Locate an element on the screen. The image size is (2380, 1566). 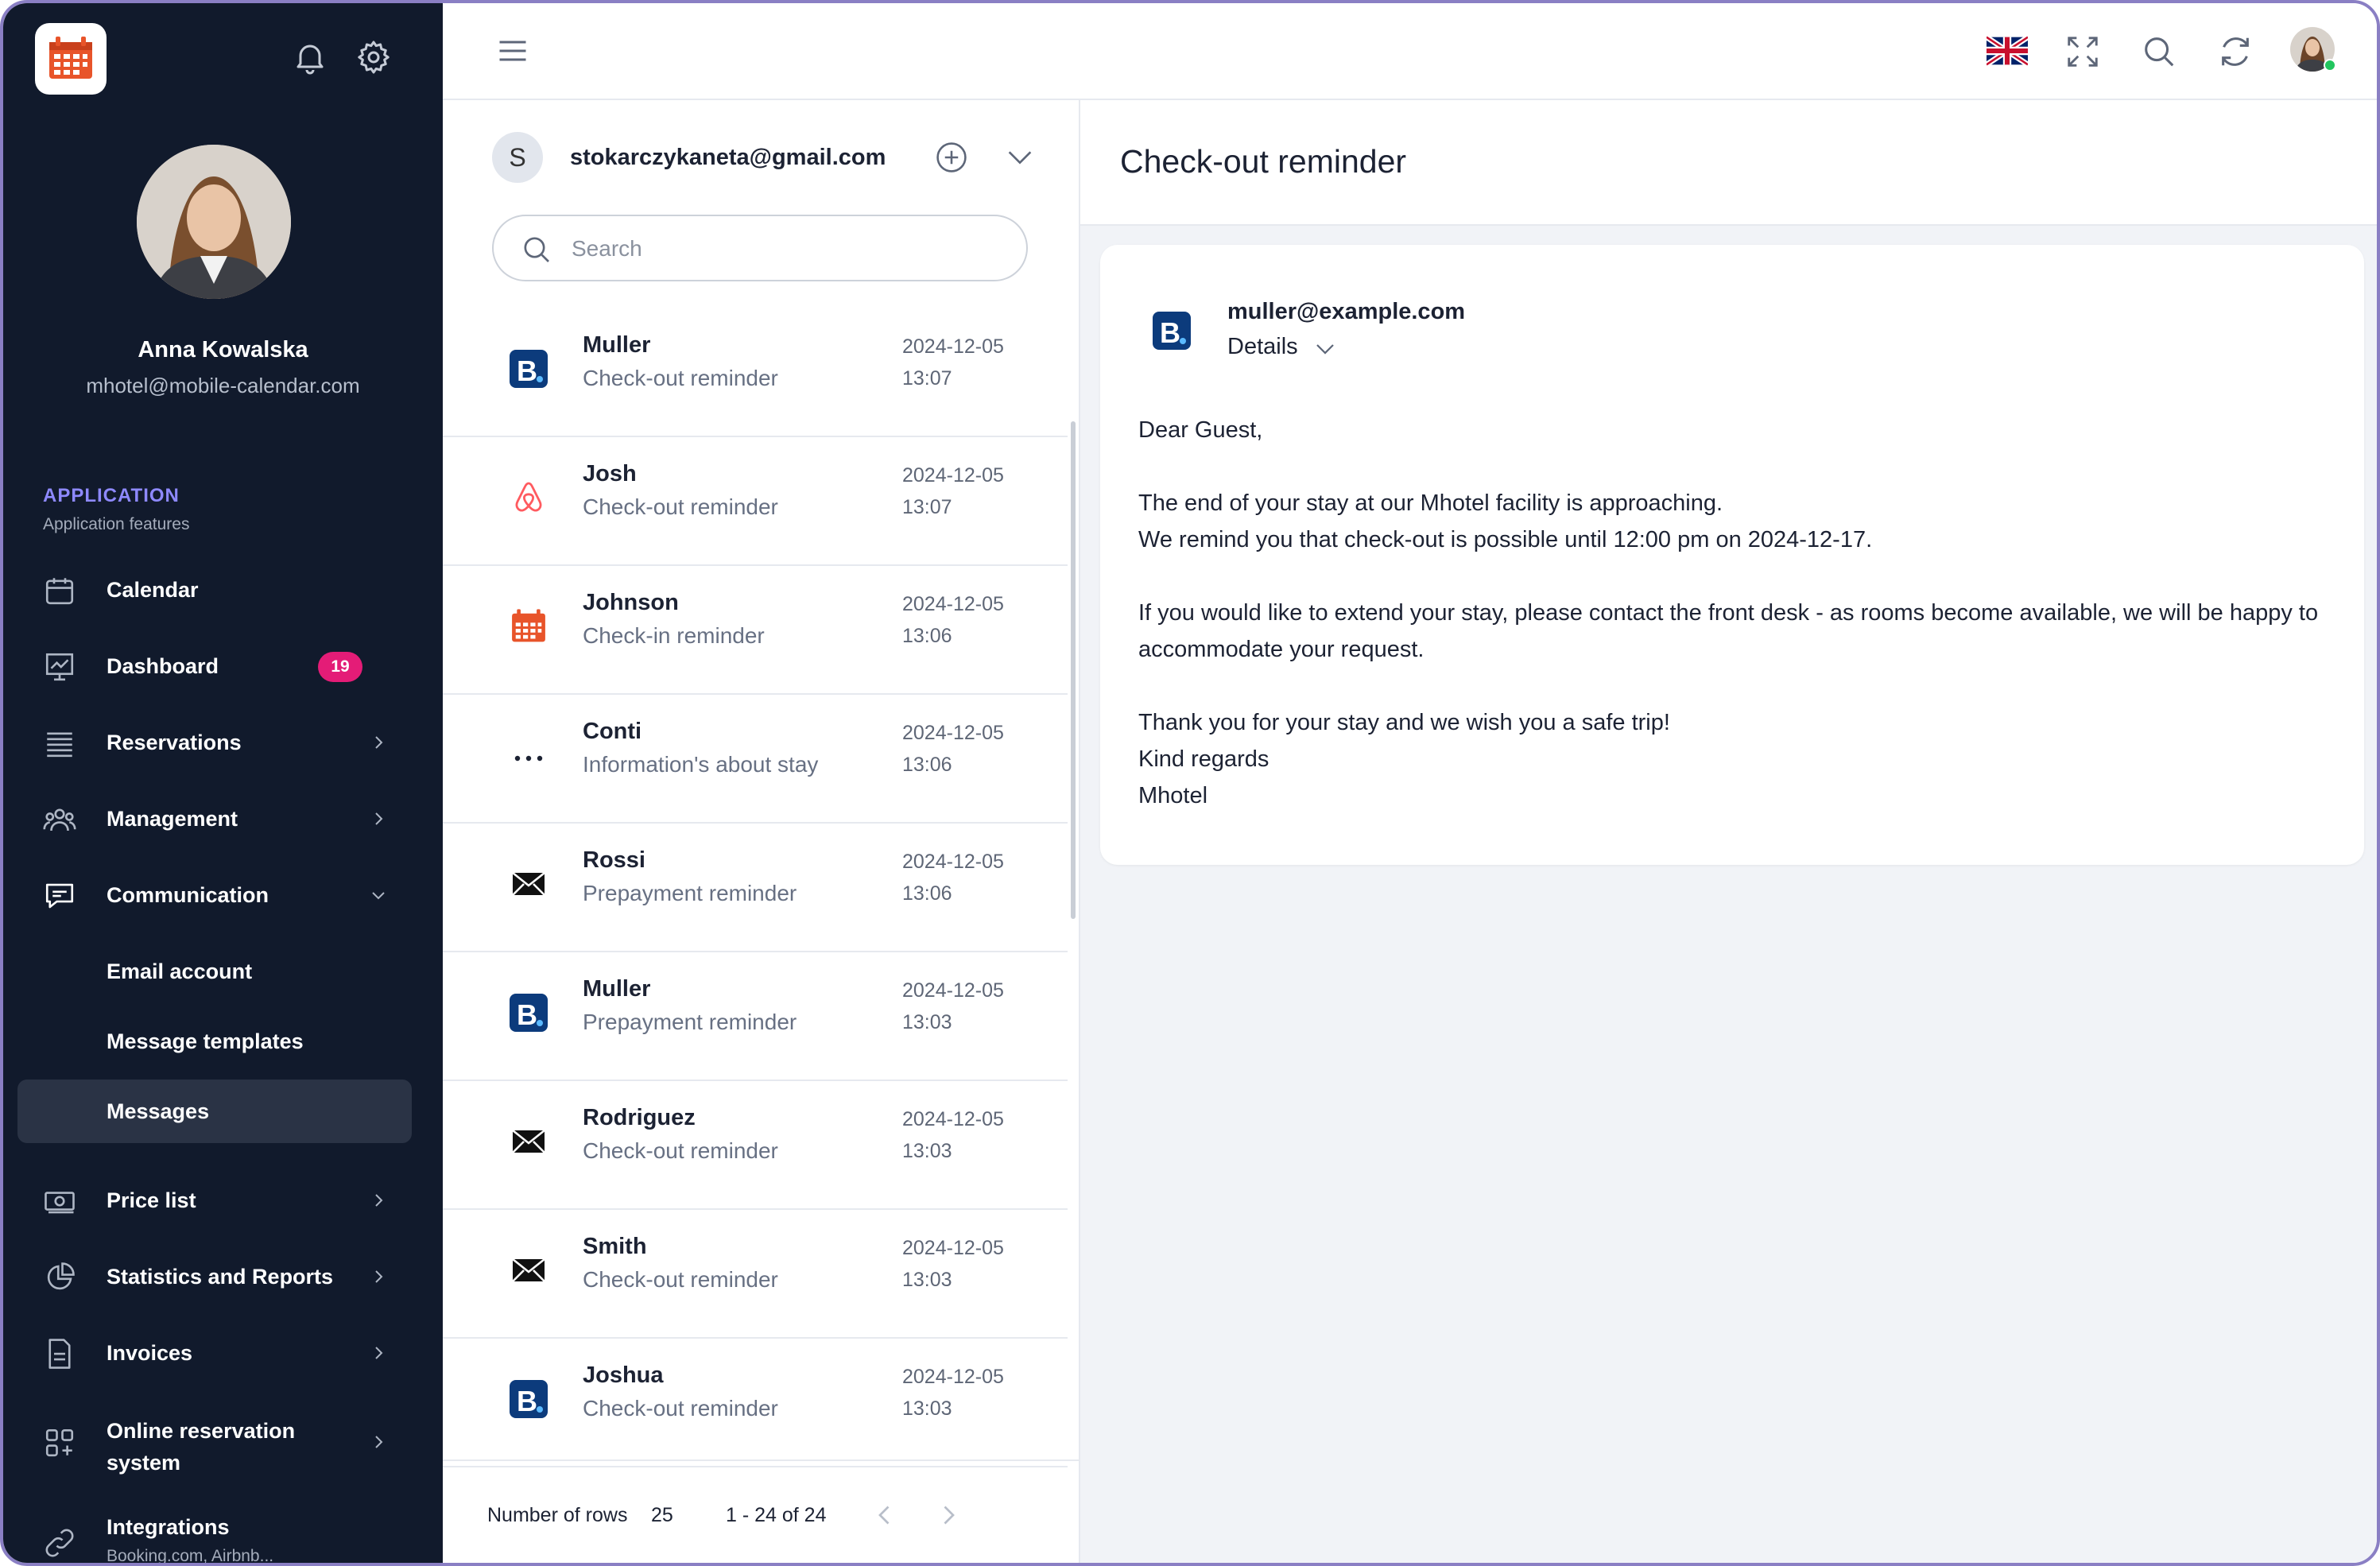
fullscreen-icon is located at coordinates (2082, 52).